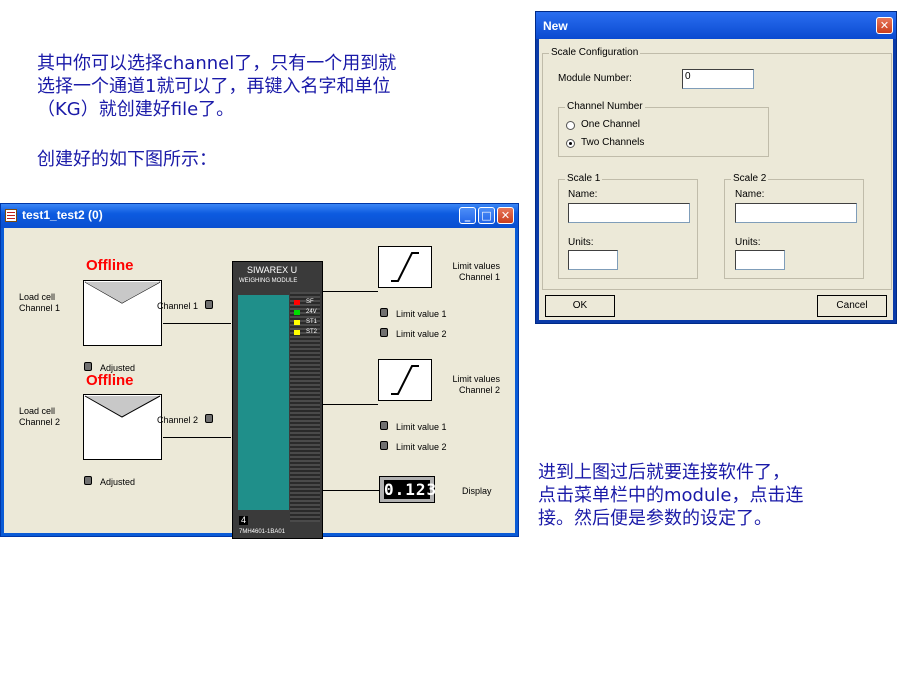 This screenshot has height=675, width=900. Describe the element at coordinates (263, 402) in the screenshot. I see `module-screen` at that location.